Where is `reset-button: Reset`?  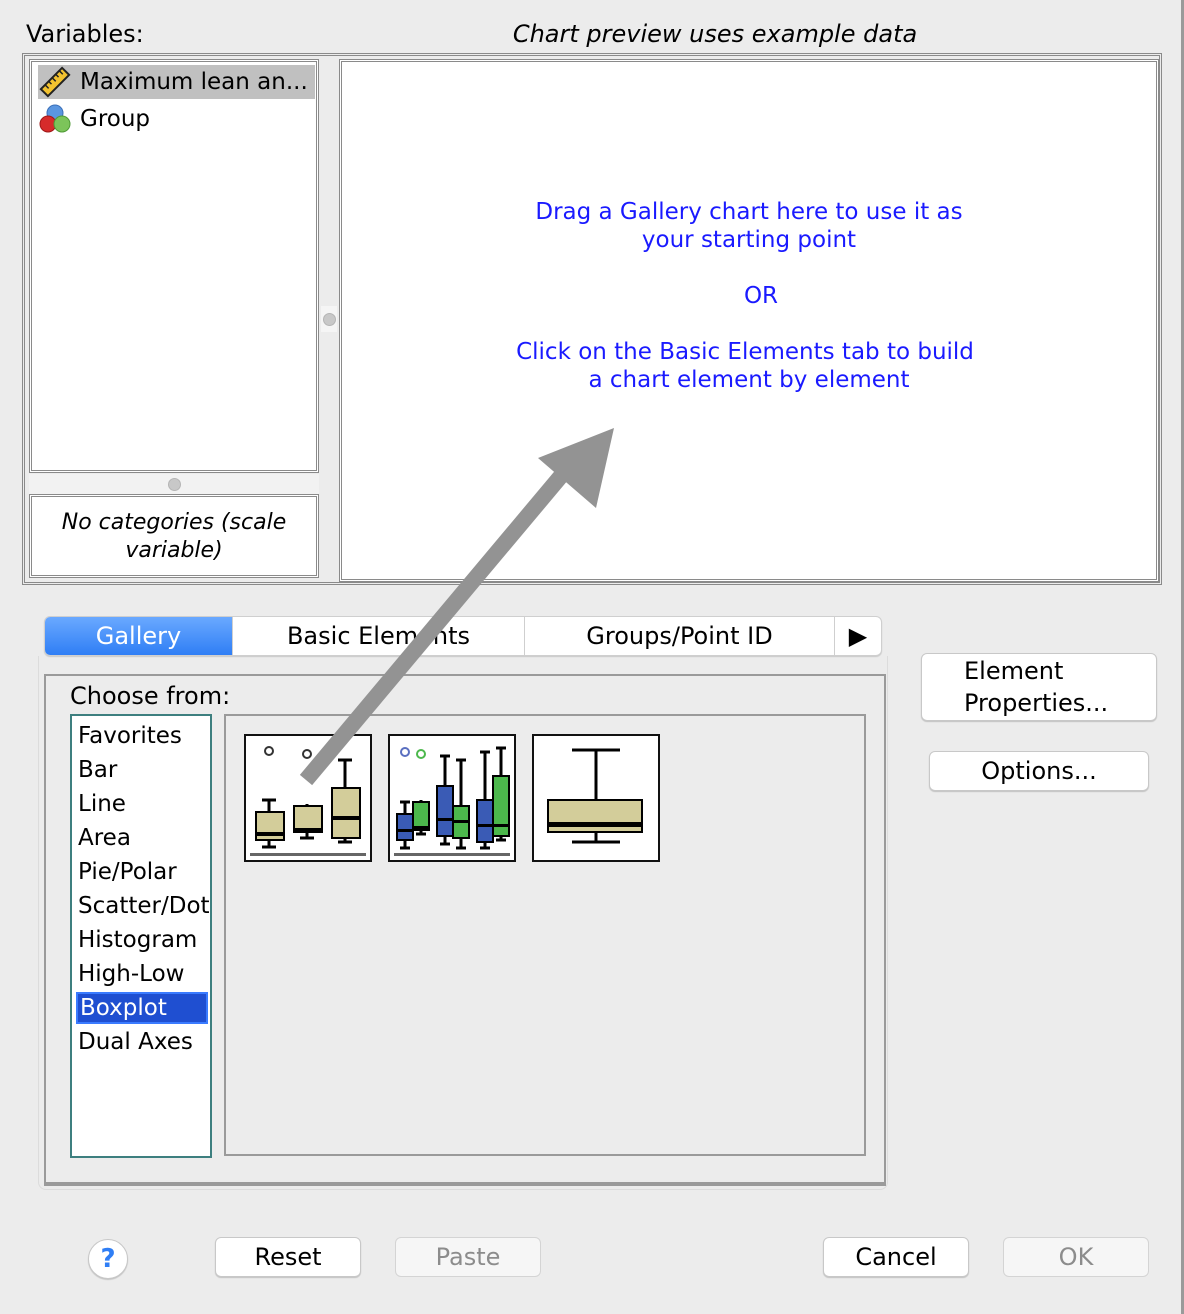 reset-button: Reset is located at coordinates (288, 1257).